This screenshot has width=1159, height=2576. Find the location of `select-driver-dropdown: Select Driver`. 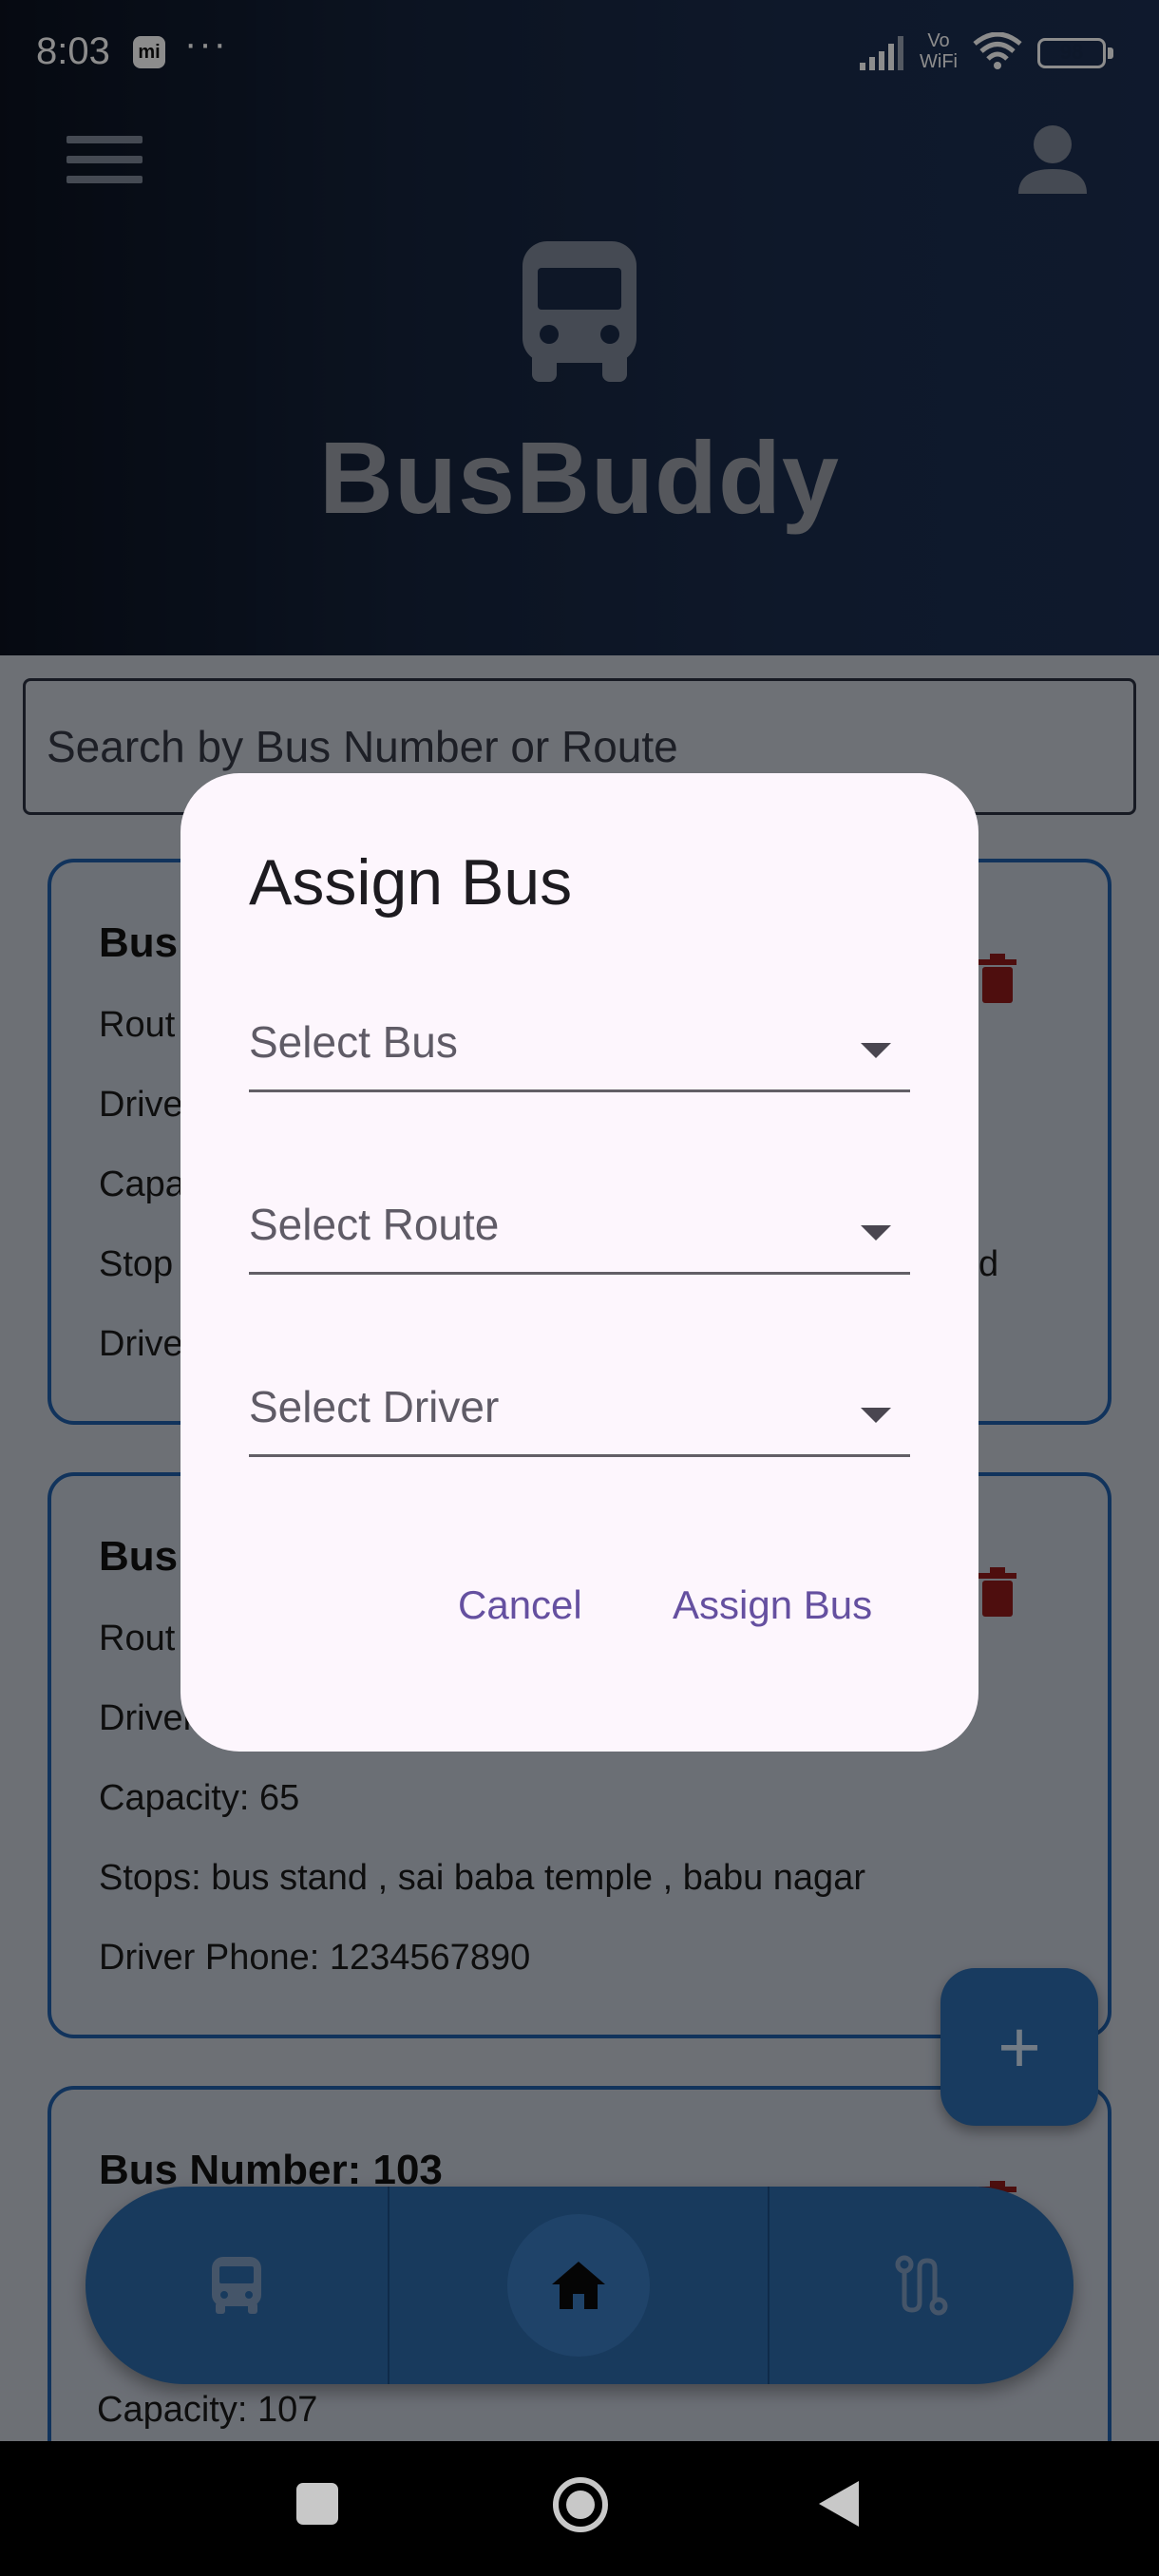

select-driver-dropdown: Select Driver is located at coordinates (579, 1405).